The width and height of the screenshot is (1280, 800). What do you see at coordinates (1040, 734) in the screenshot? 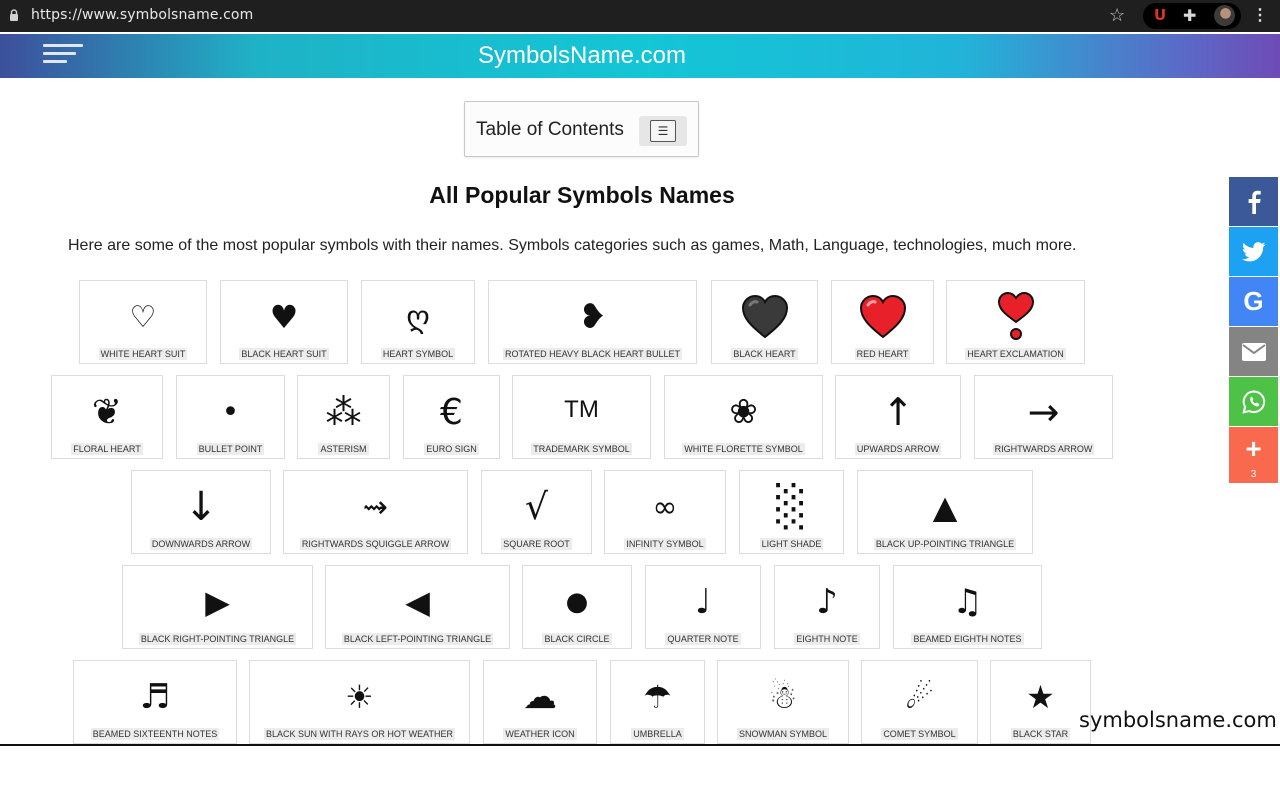
I see `symbol-name: BLACK STAR` at bounding box center [1040, 734].